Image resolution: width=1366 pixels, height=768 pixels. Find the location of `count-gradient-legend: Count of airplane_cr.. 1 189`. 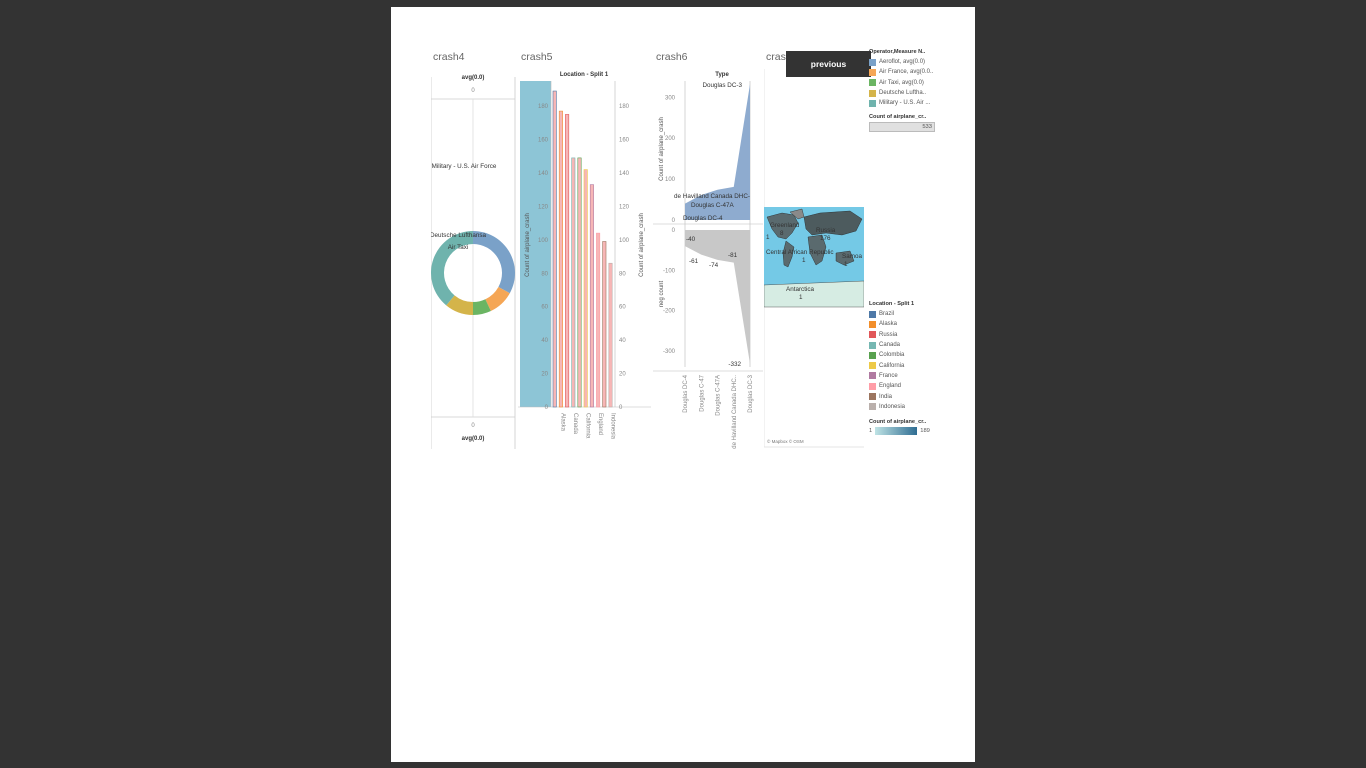

count-gradient-legend: Count of airplane_cr.. 1 189 is located at coordinates (899, 427).